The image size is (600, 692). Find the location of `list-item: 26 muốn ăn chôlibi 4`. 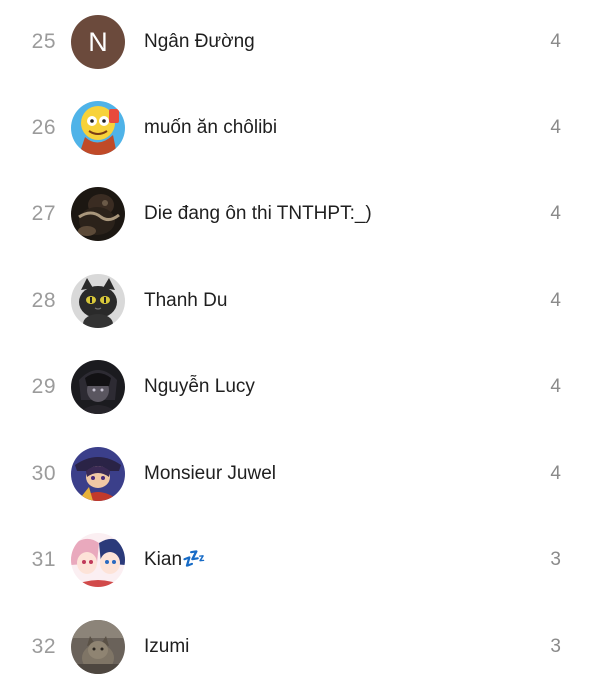

list-item: 26 muốn ăn chôlibi 4 is located at coordinates (300, 128).